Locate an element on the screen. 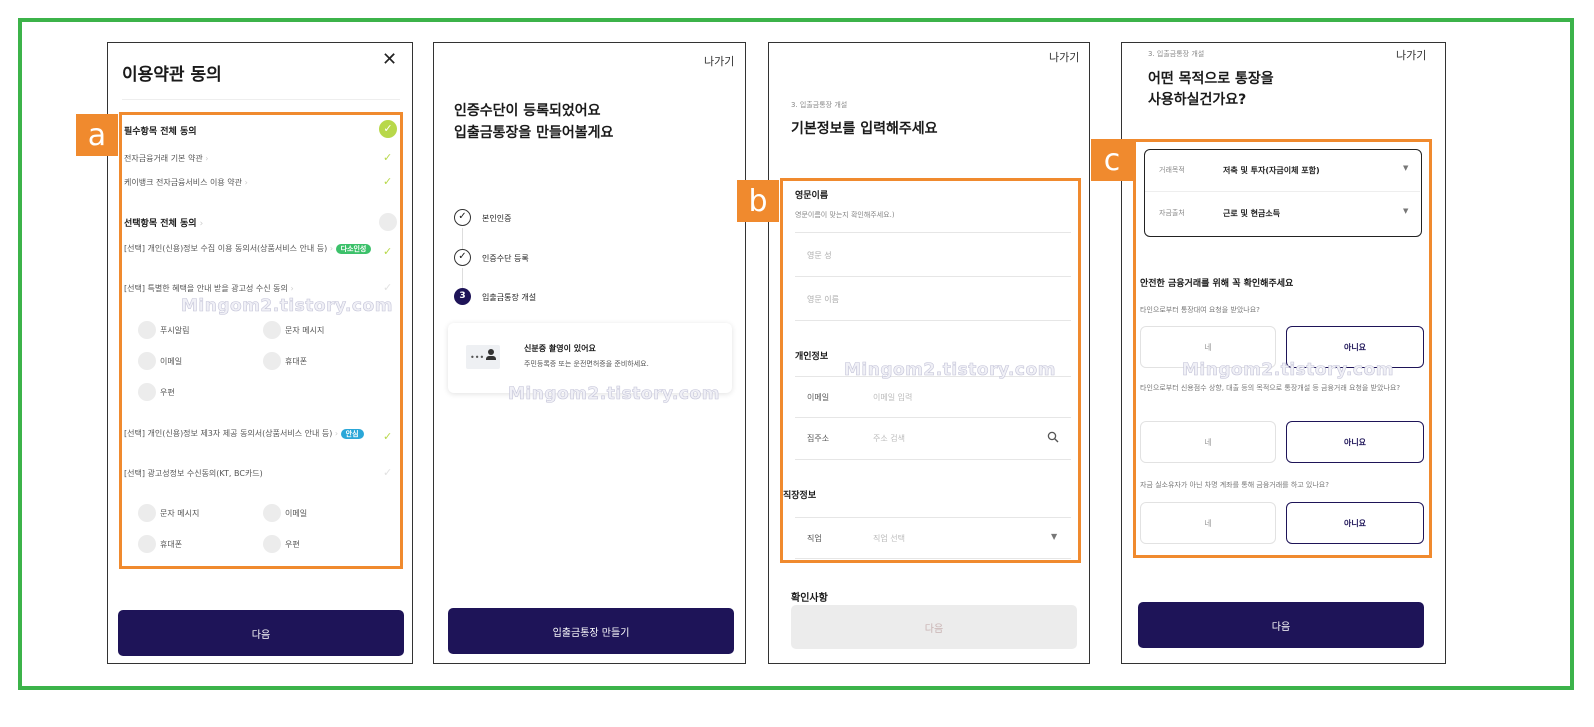  close-icon: ✕ is located at coordinates (389, 59).